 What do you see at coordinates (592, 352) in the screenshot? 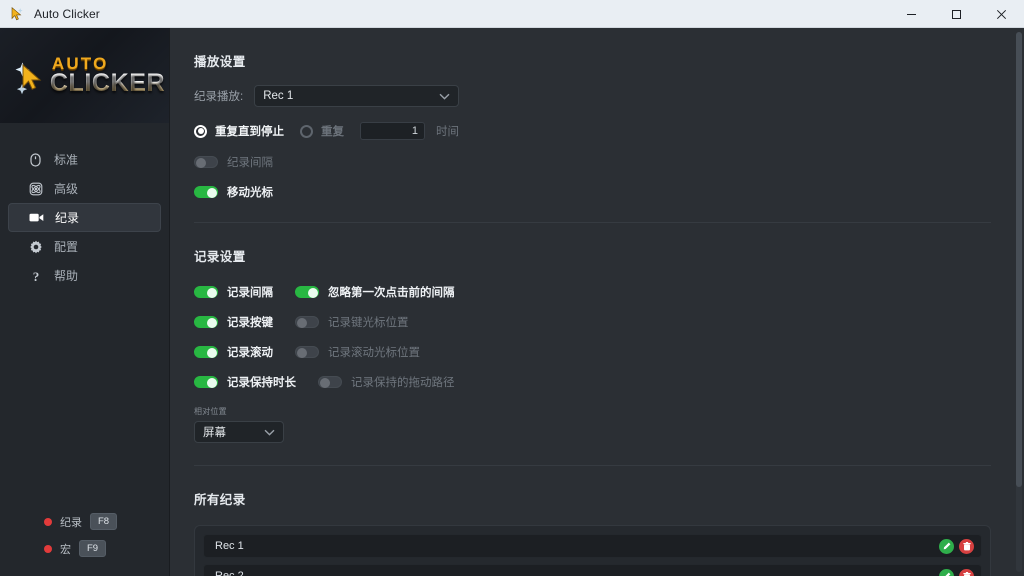
I see `record-setting-row: 记录滚动 记录滚动光标位置` at bounding box center [592, 352].